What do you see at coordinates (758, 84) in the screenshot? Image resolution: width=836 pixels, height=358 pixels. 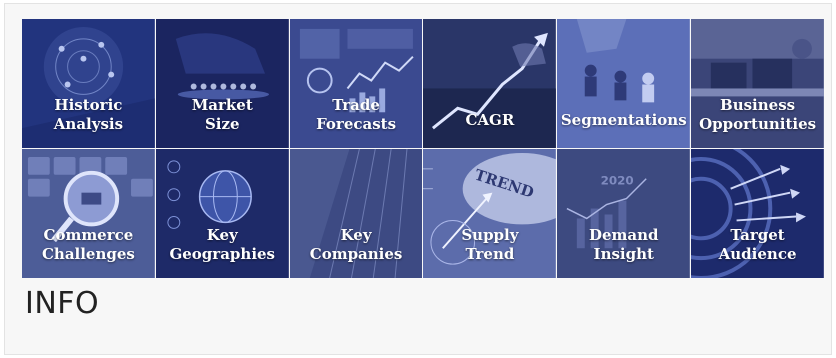 I see `tile-business-opportunities: Business Opportunities` at bounding box center [758, 84].